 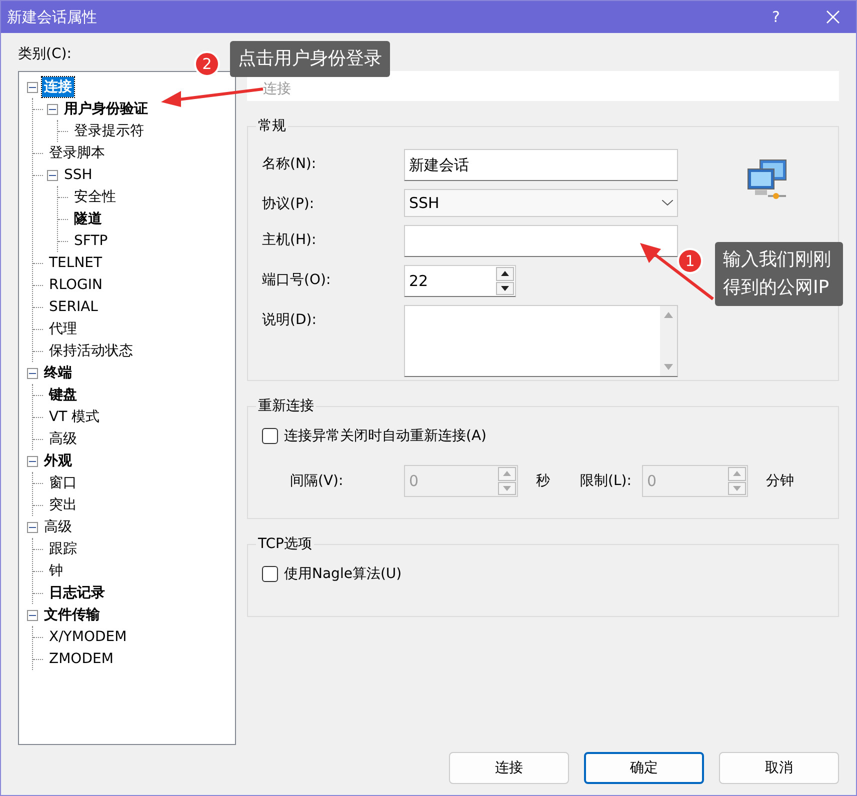 I want to click on category-label: 类别(C):, so click(x=45, y=54).